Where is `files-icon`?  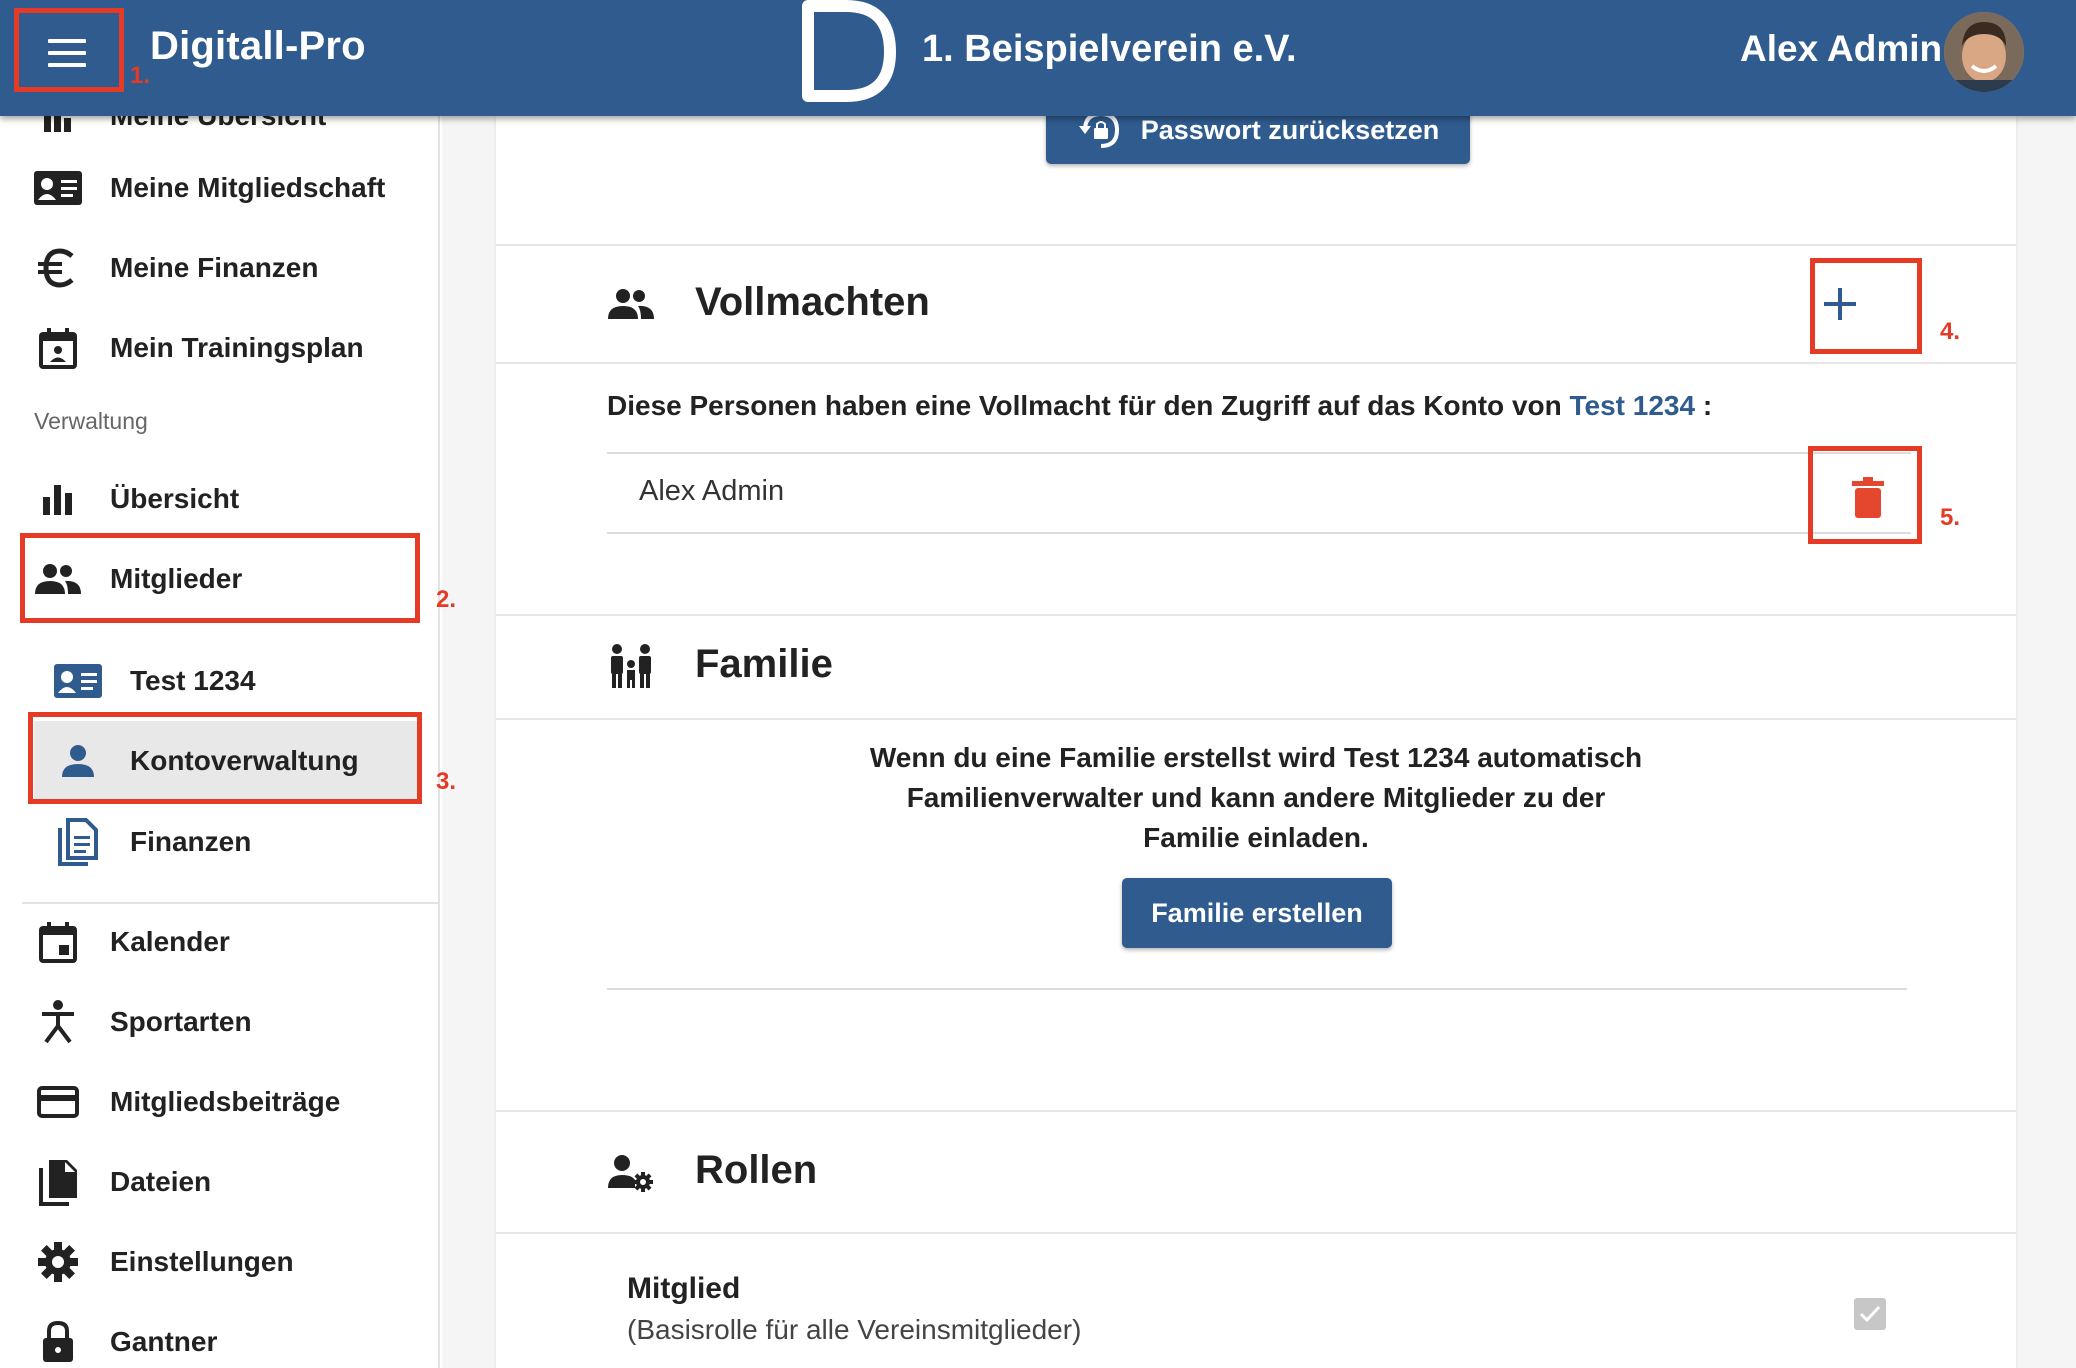 files-icon is located at coordinates (58, 1182).